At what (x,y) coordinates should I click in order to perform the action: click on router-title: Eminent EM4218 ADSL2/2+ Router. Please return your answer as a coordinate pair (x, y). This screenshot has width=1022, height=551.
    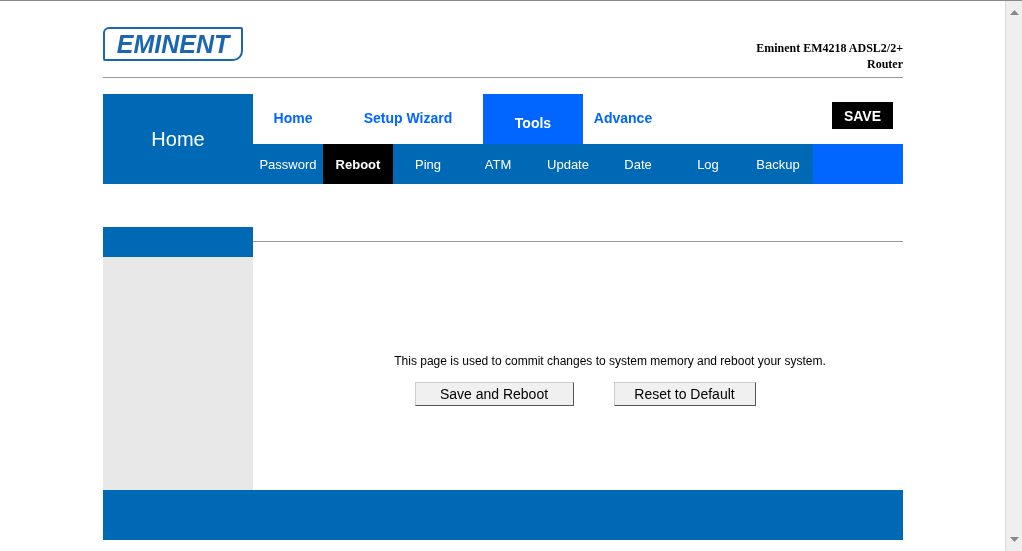
    Looking at the image, I should click on (829, 56).